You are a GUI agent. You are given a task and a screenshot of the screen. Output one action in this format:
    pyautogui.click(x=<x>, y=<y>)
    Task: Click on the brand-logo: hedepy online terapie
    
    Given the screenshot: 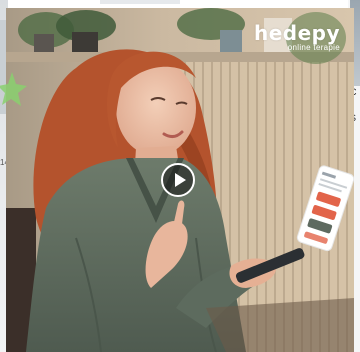 What is the action you would take?
    pyautogui.click(x=297, y=37)
    